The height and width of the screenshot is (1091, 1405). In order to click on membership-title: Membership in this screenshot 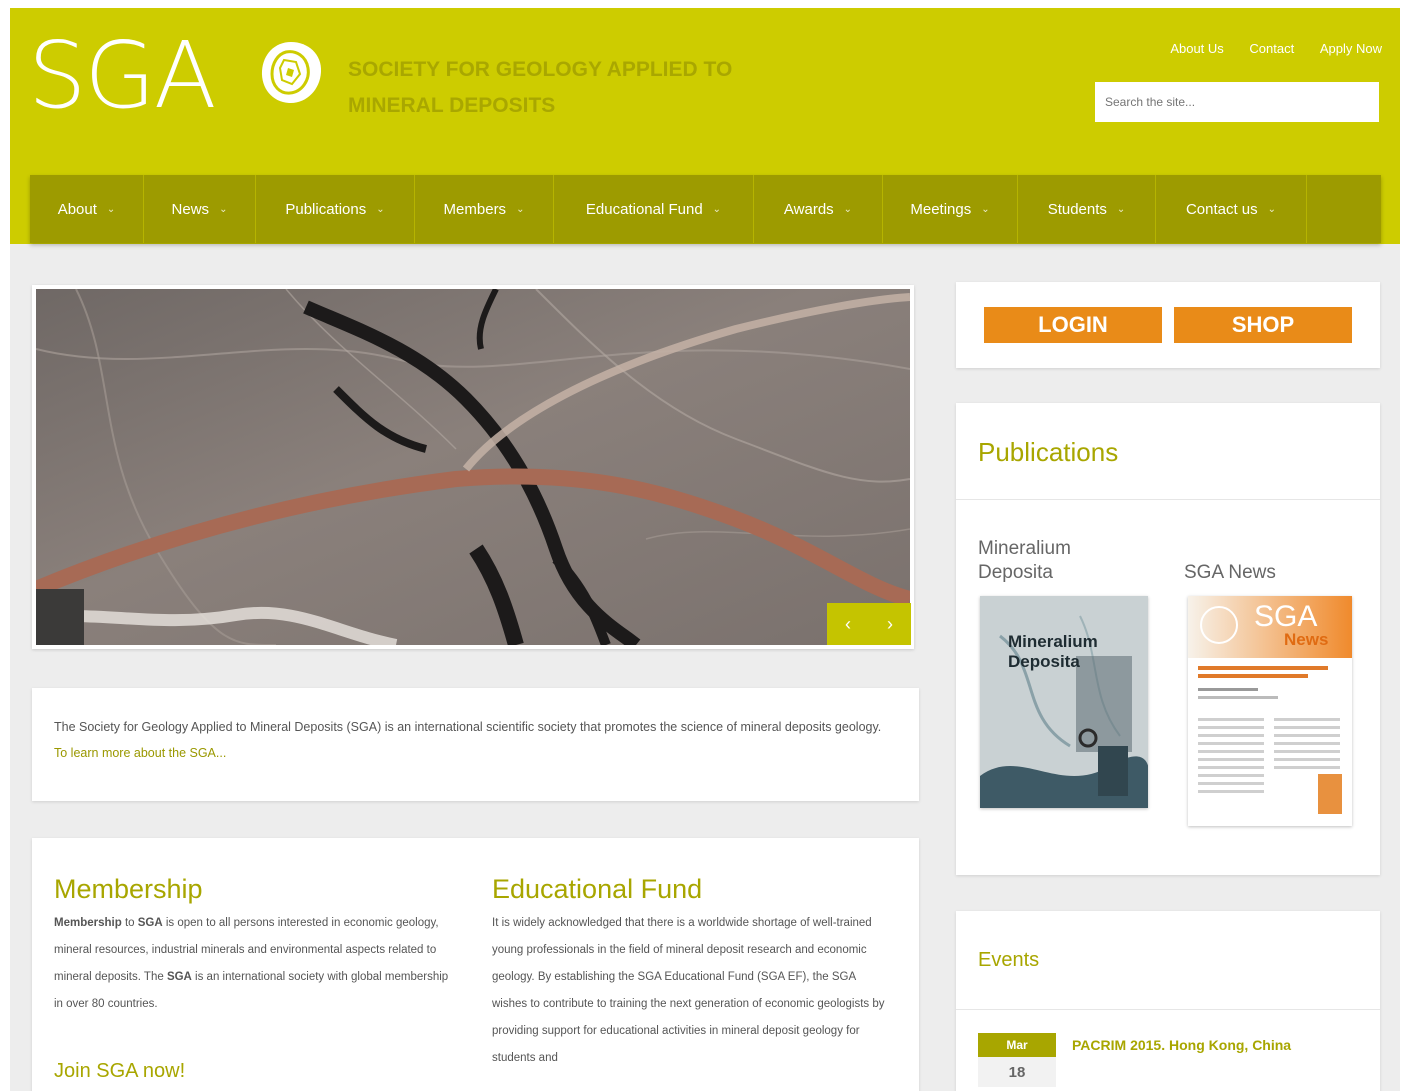, I will do `click(128, 889)`.